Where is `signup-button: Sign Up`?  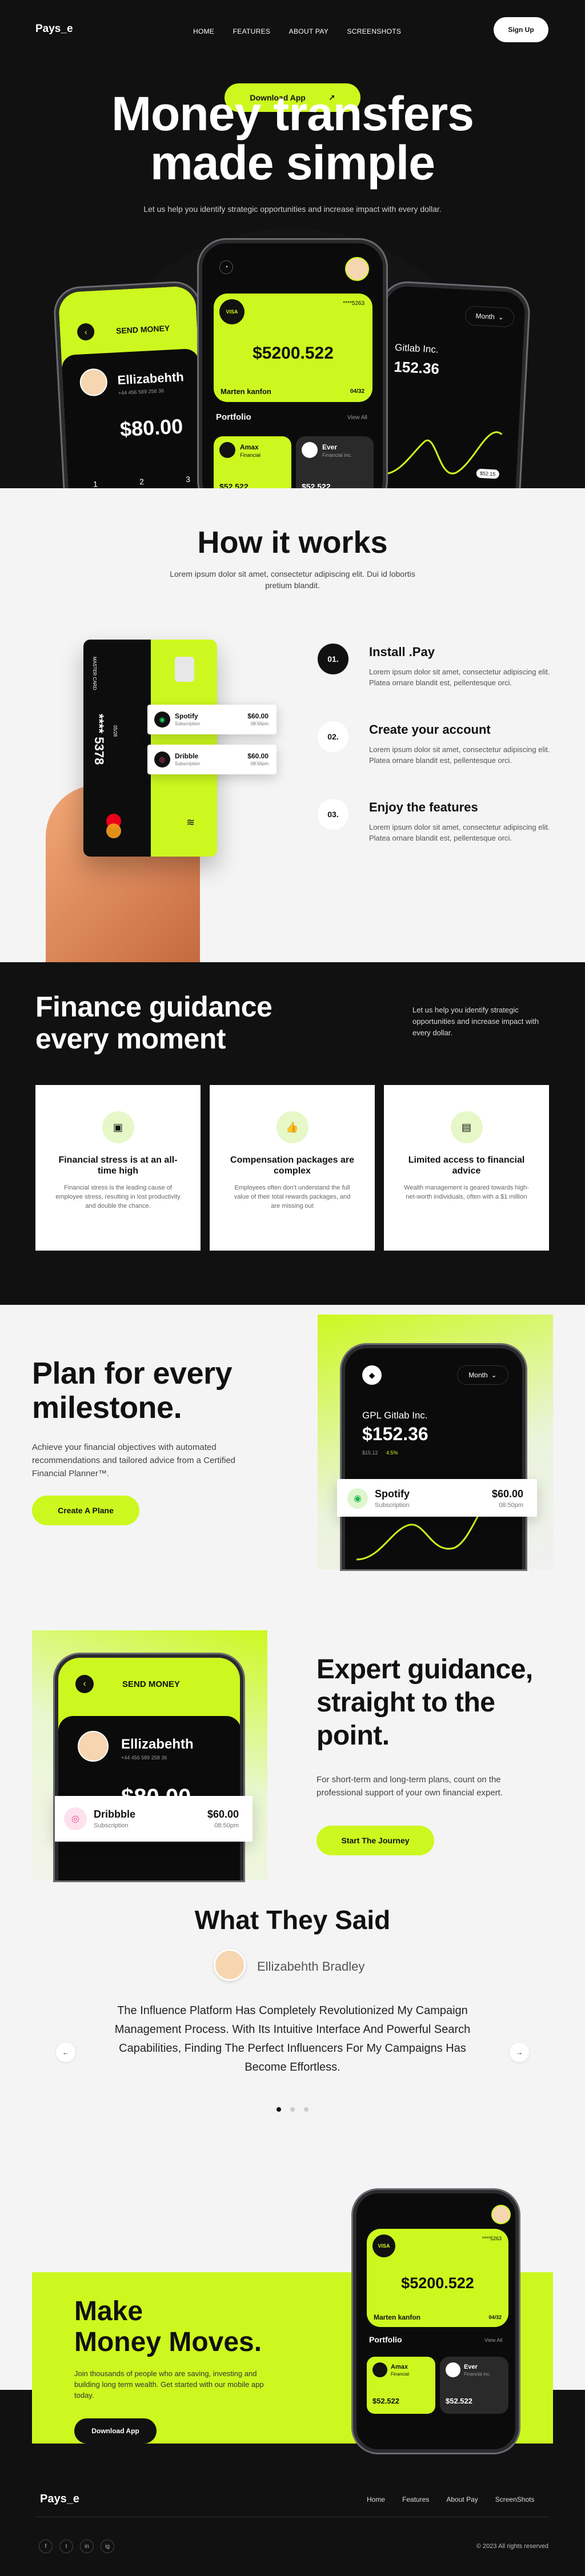
signup-button: Sign Up is located at coordinates (521, 29).